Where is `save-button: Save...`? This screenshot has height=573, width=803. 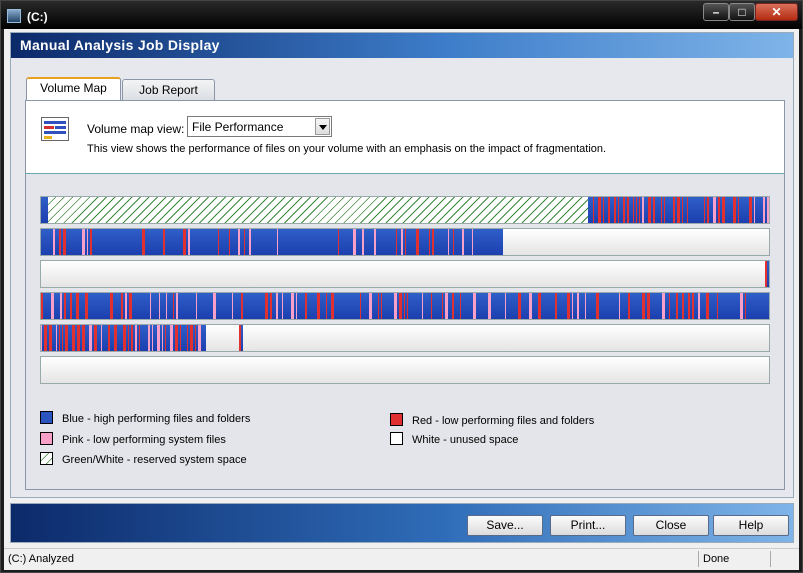
save-button: Save... is located at coordinates (505, 525).